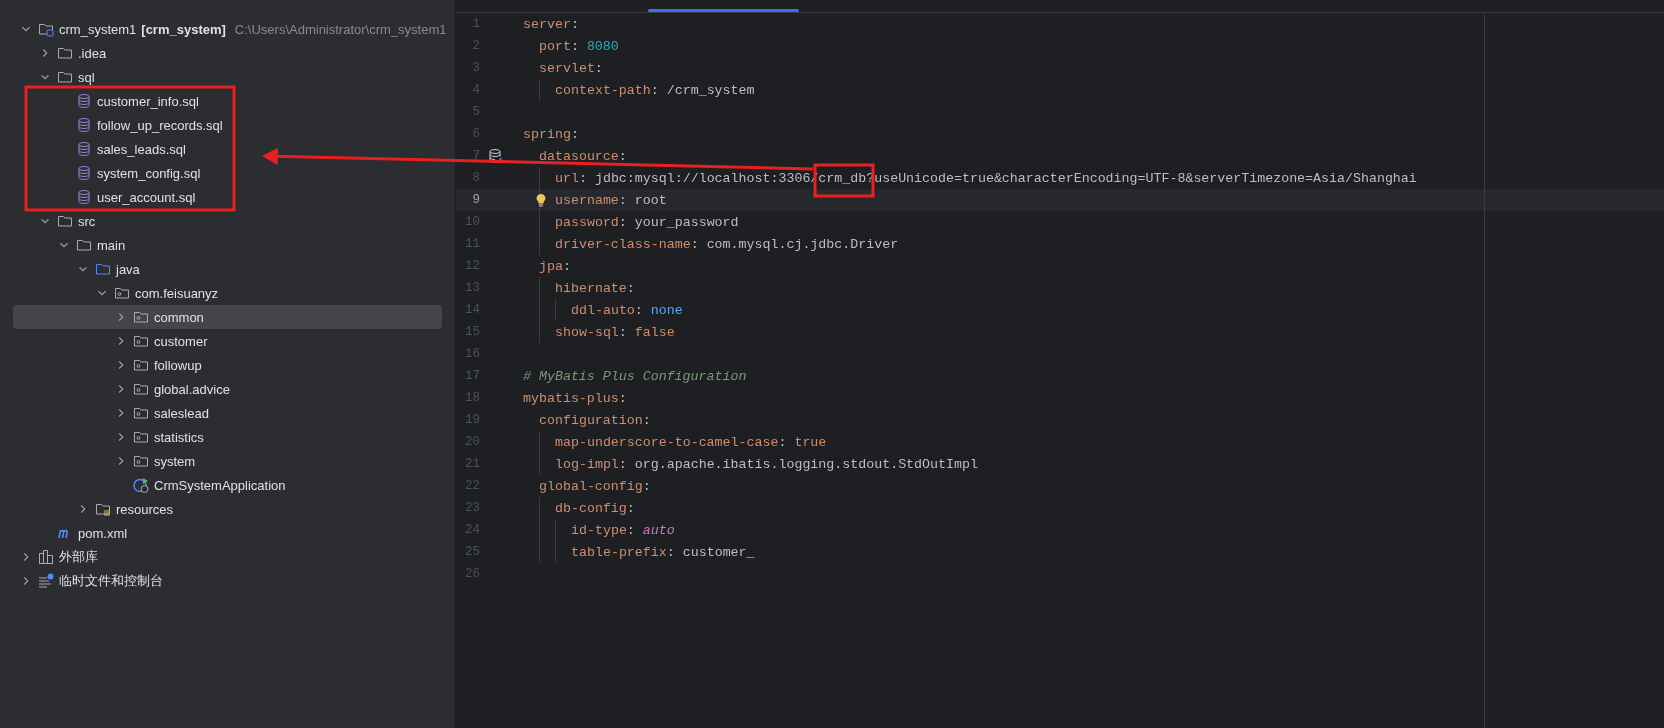  Describe the element at coordinates (227, 173) in the screenshot. I see `tree-item: system_config.sql` at that location.